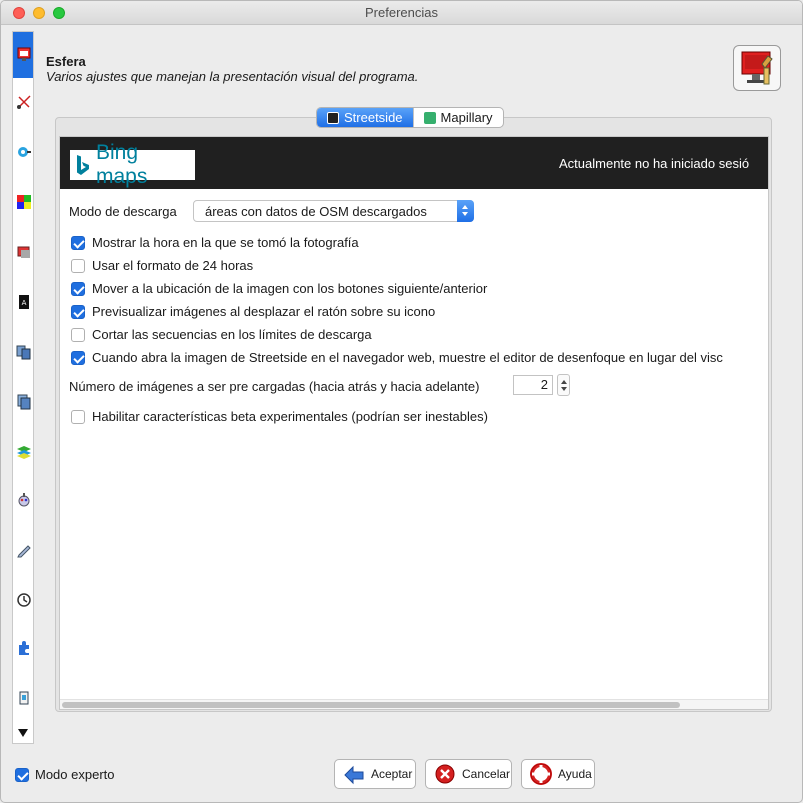 The height and width of the screenshot is (803, 803). What do you see at coordinates (24, 102) in the screenshot?
I see `draw-settings-icon` at bounding box center [24, 102].